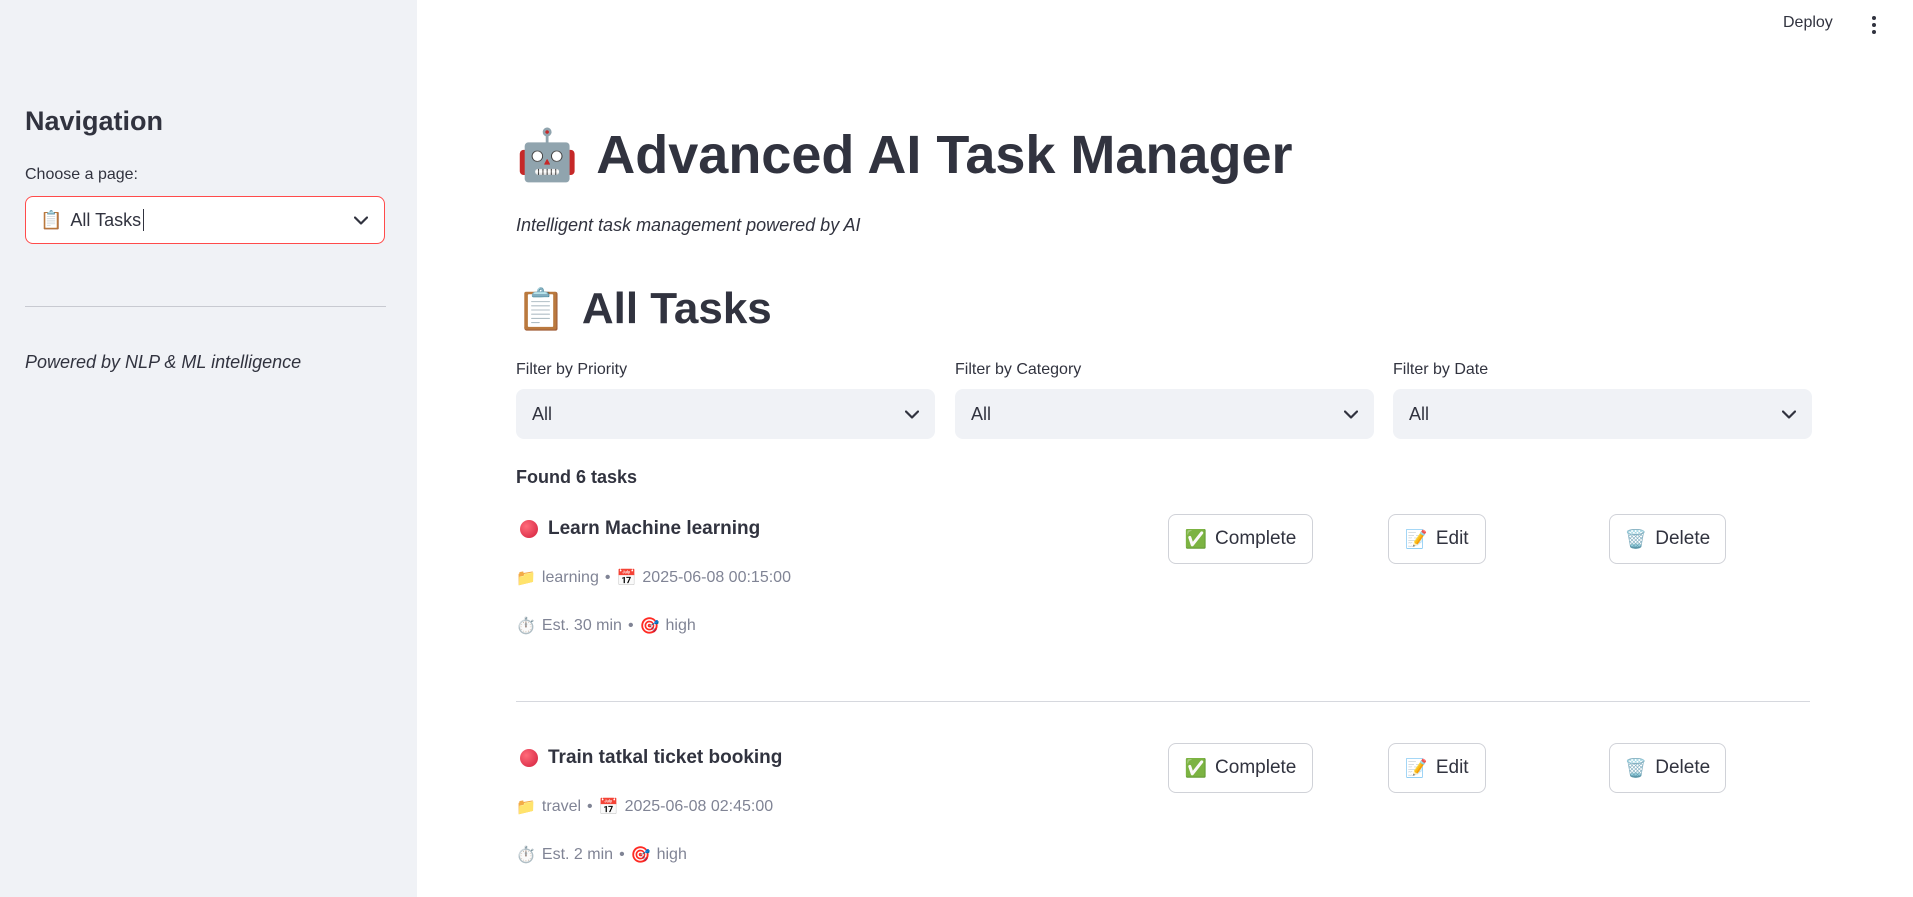 This screenshot has width=1913, height=897. What do you see at coordinates (106, 219) in the screenshot?
I see `page-select-value: All Tasks` at bounding box center [106, 219].